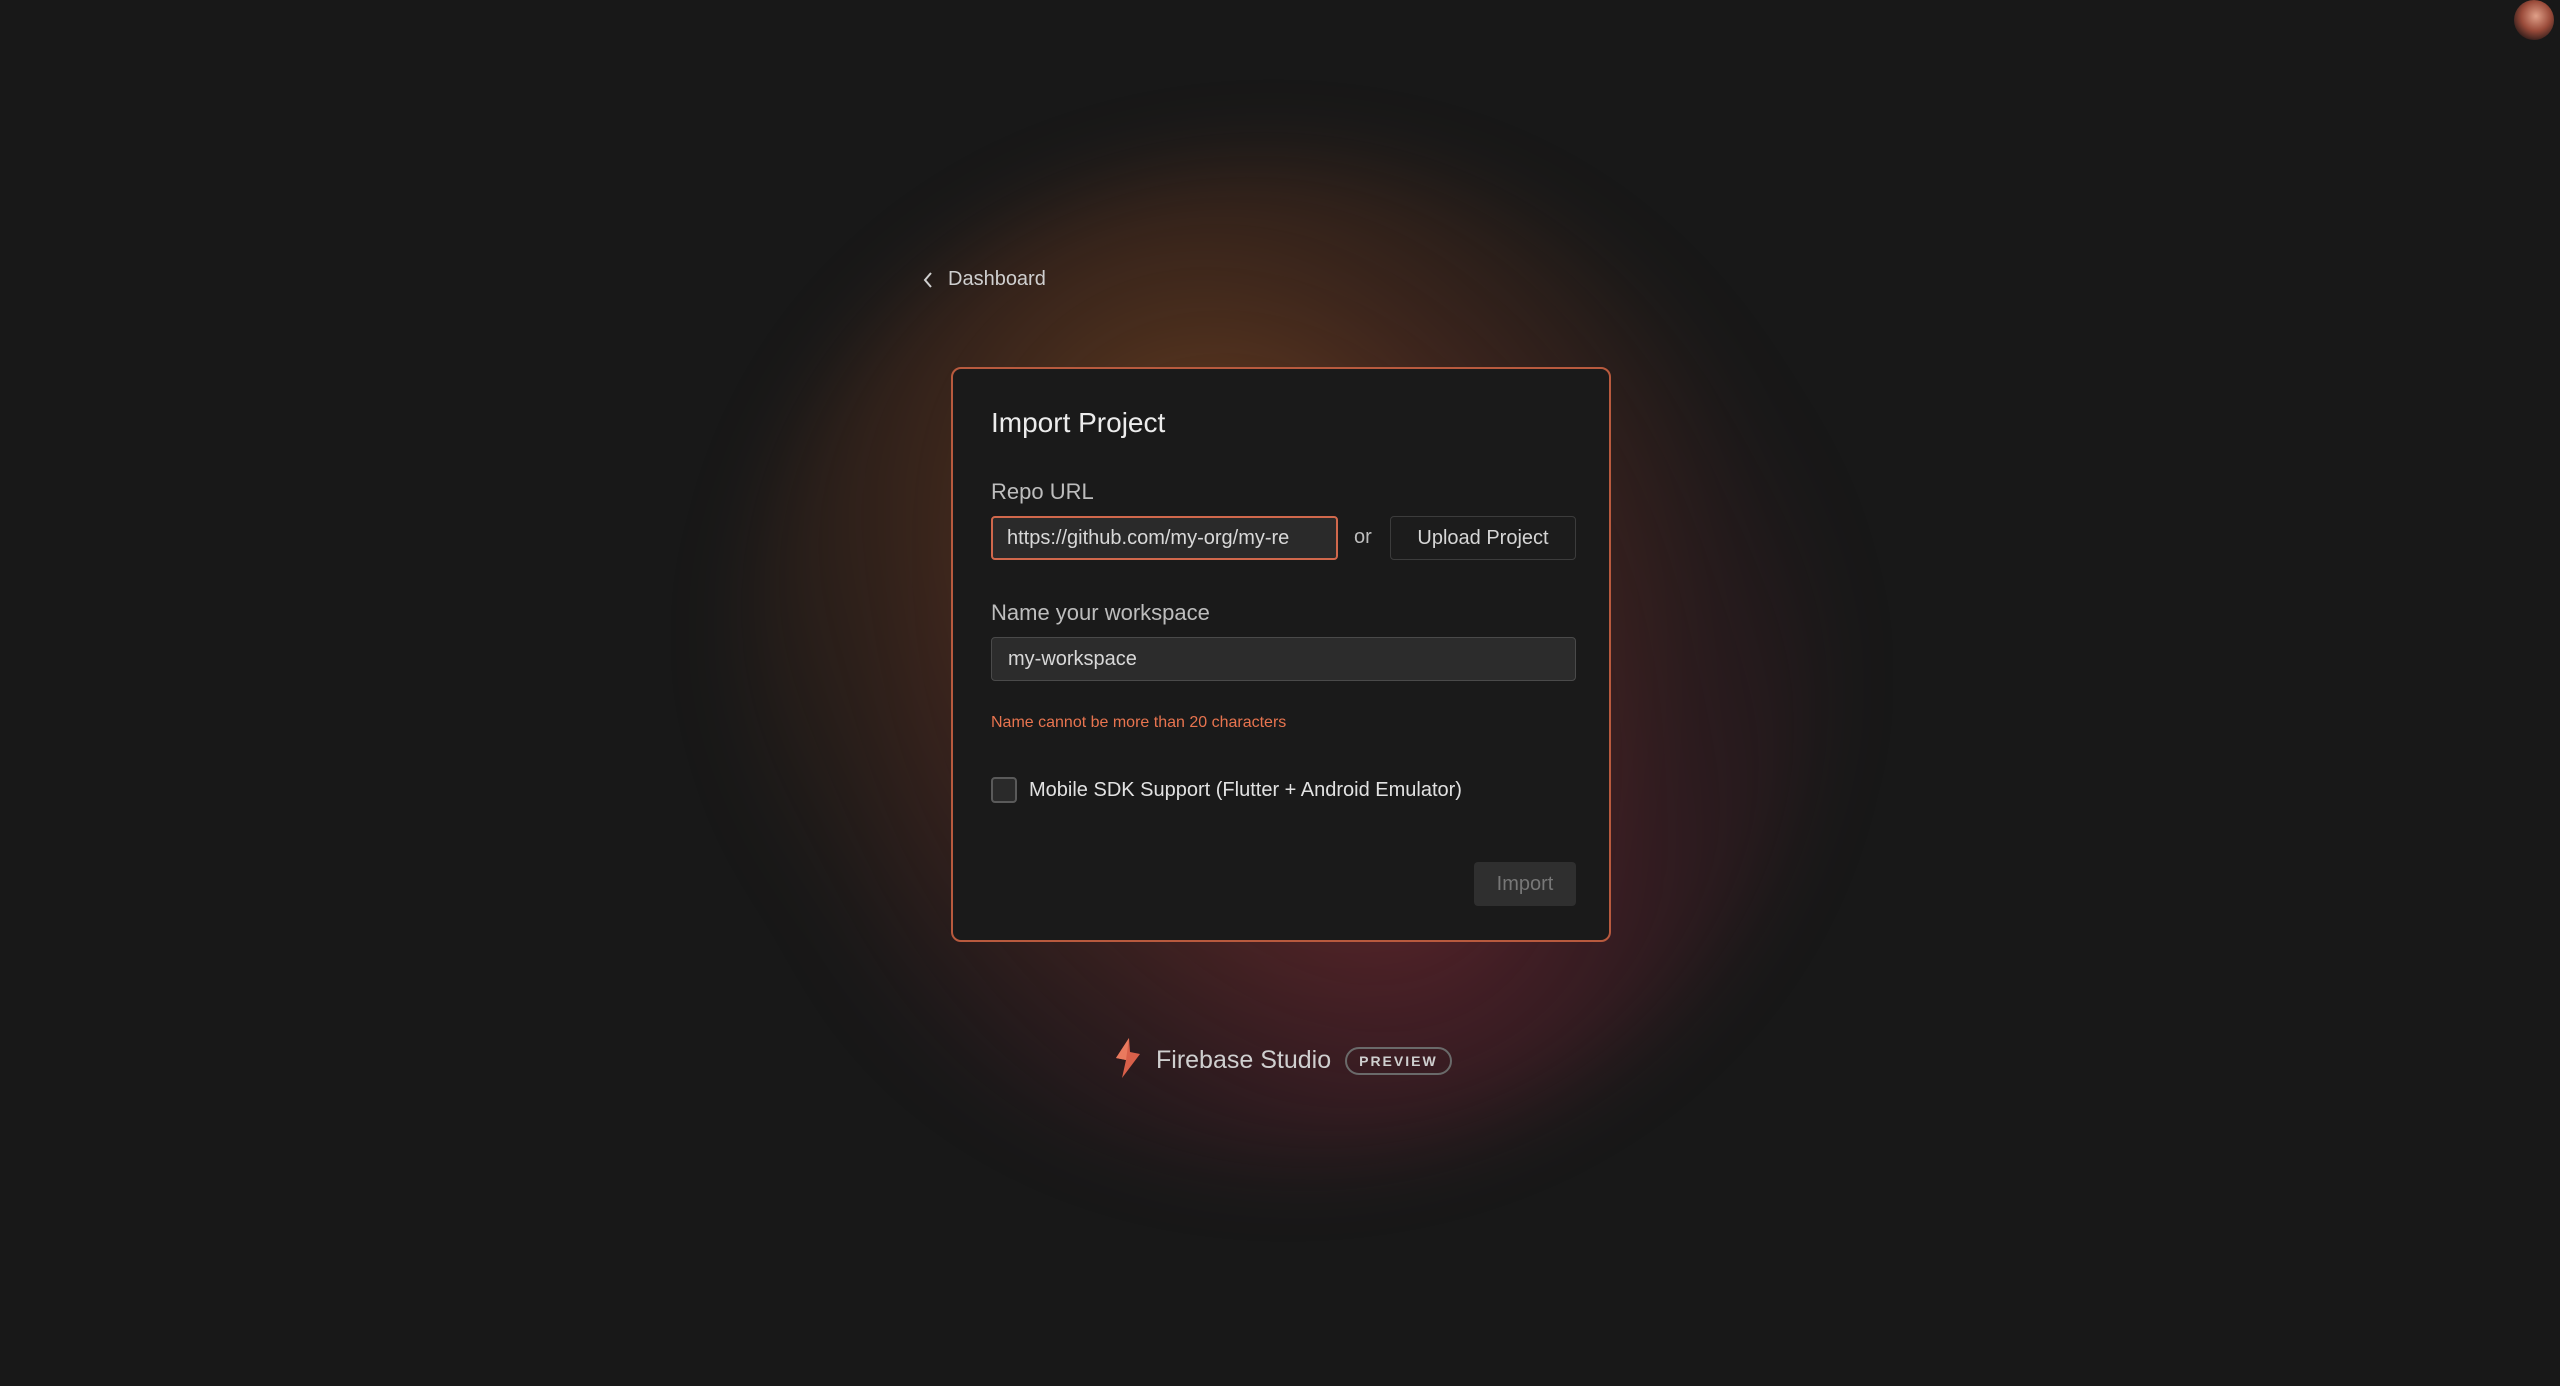 The width and height of the screenshot is (2560, 1386). What do you see at coordinates (1363, 537) in the screenshot?
I see `or-separator: or` at bounding box center [1363, 537].